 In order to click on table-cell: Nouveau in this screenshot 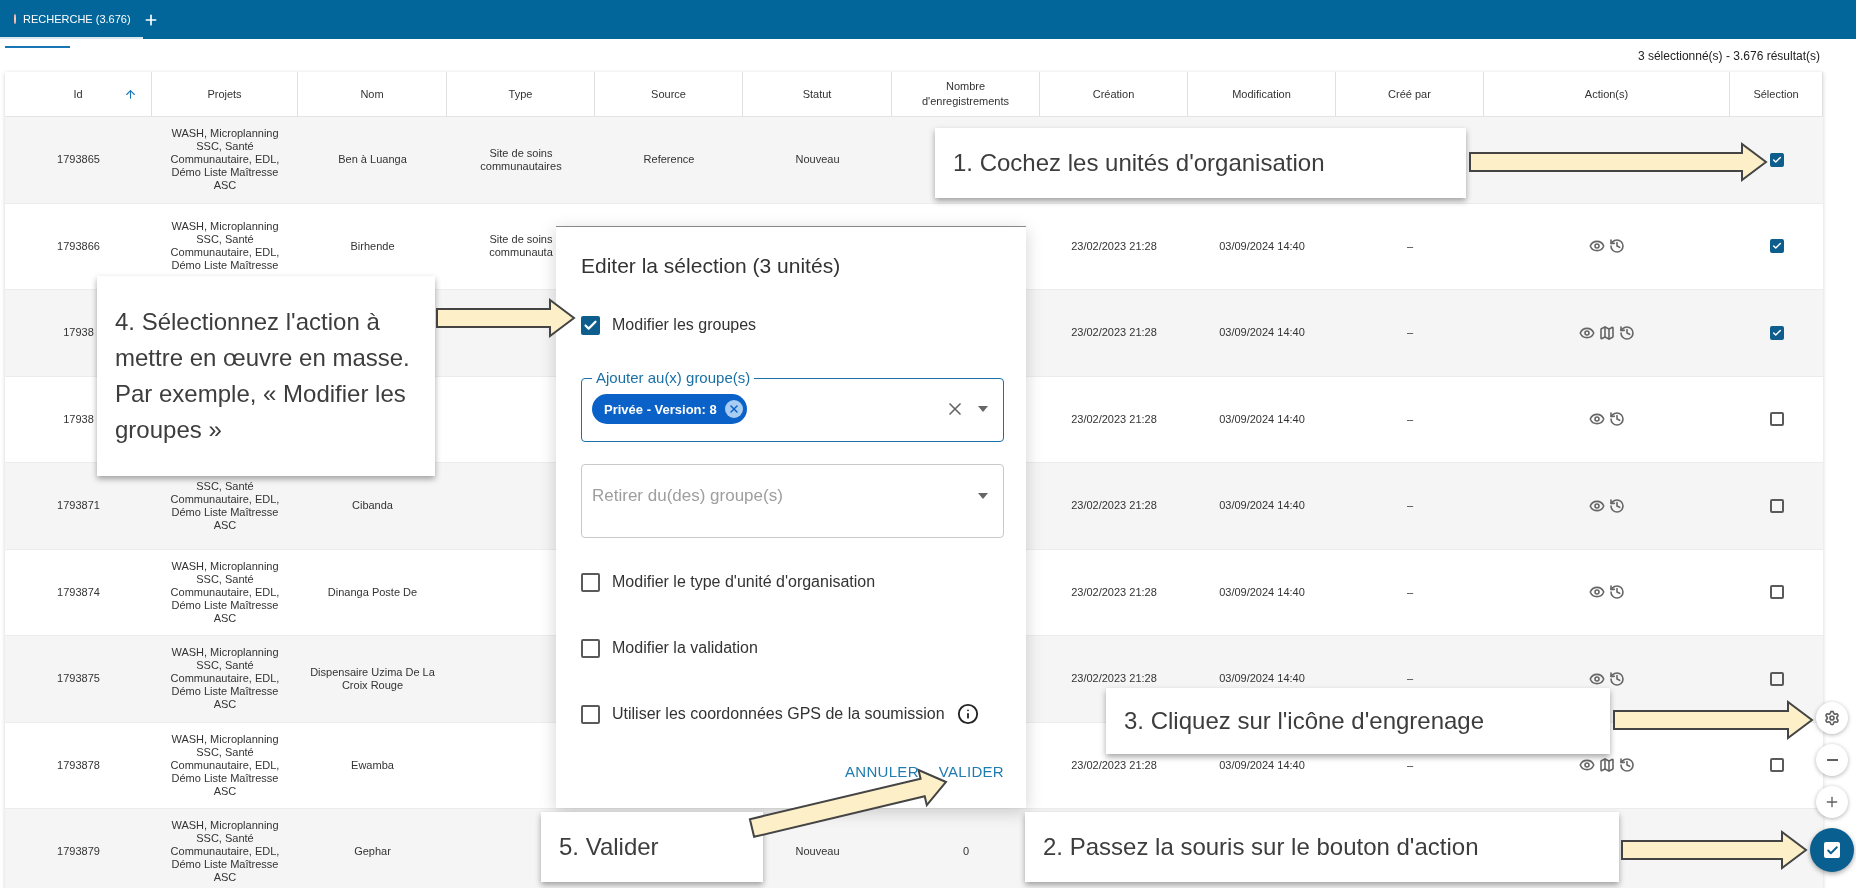, I will do `click(817, 160)`.